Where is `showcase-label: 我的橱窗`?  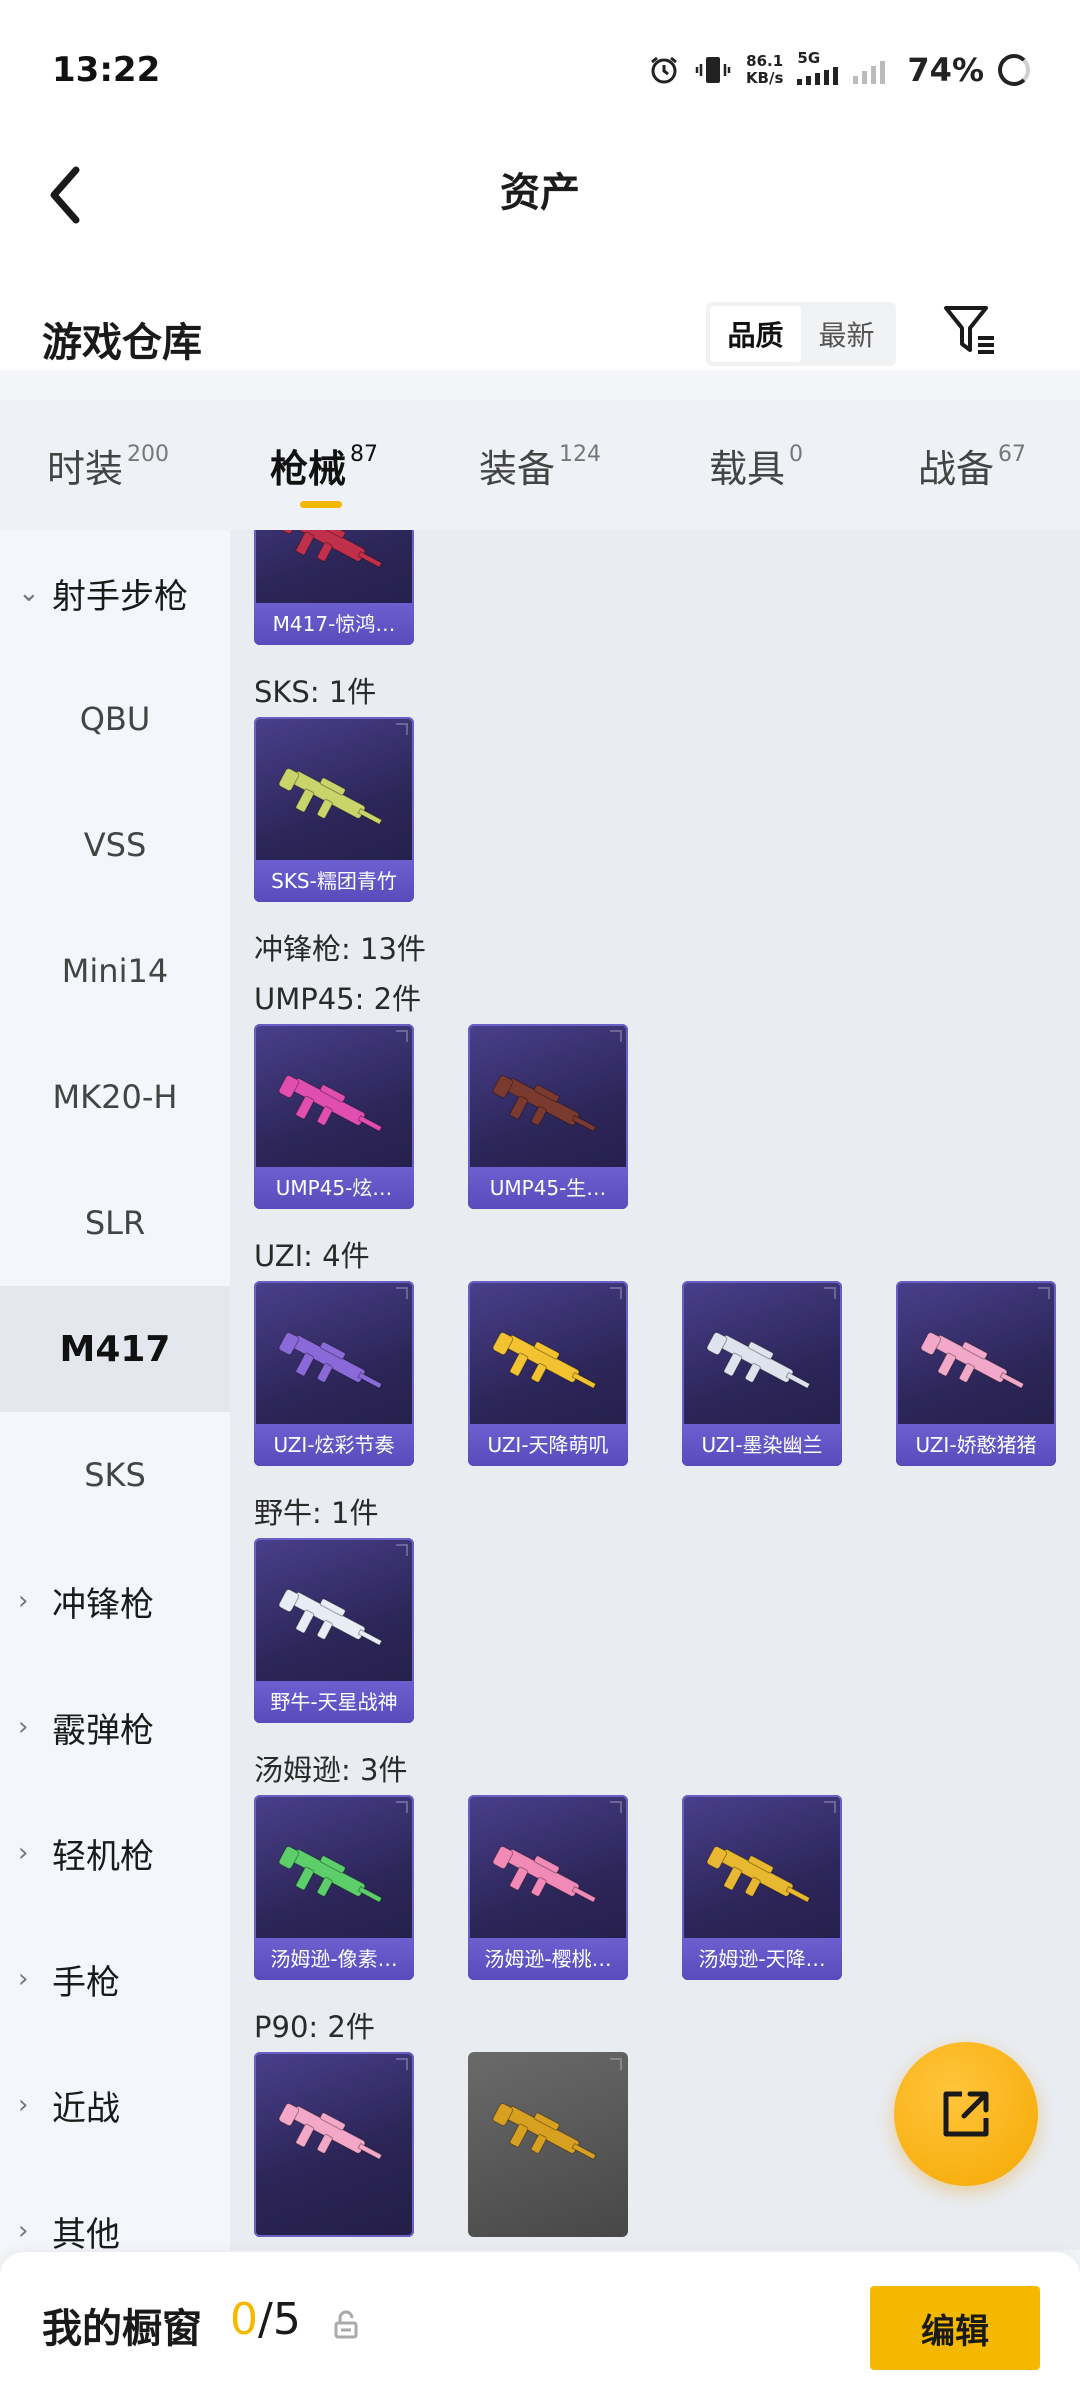 showcase-label: 我的橱窗 is located at coordinates (122, 2329).